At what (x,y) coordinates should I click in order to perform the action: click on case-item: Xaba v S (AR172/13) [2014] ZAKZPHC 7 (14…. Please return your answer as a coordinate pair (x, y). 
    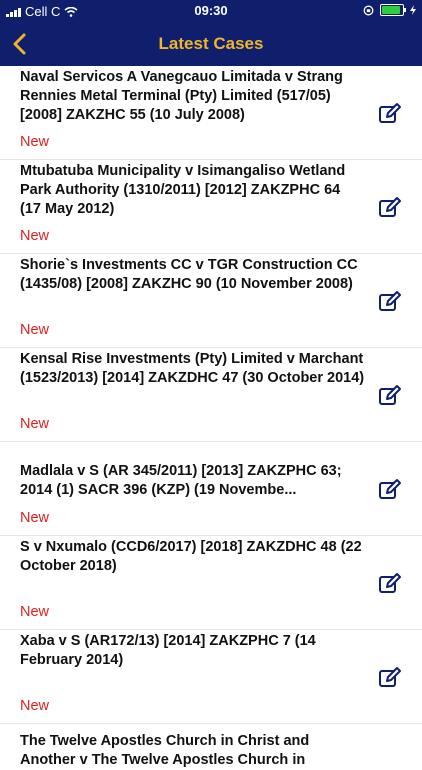
    Looking at the image, I should click on (211, 677).